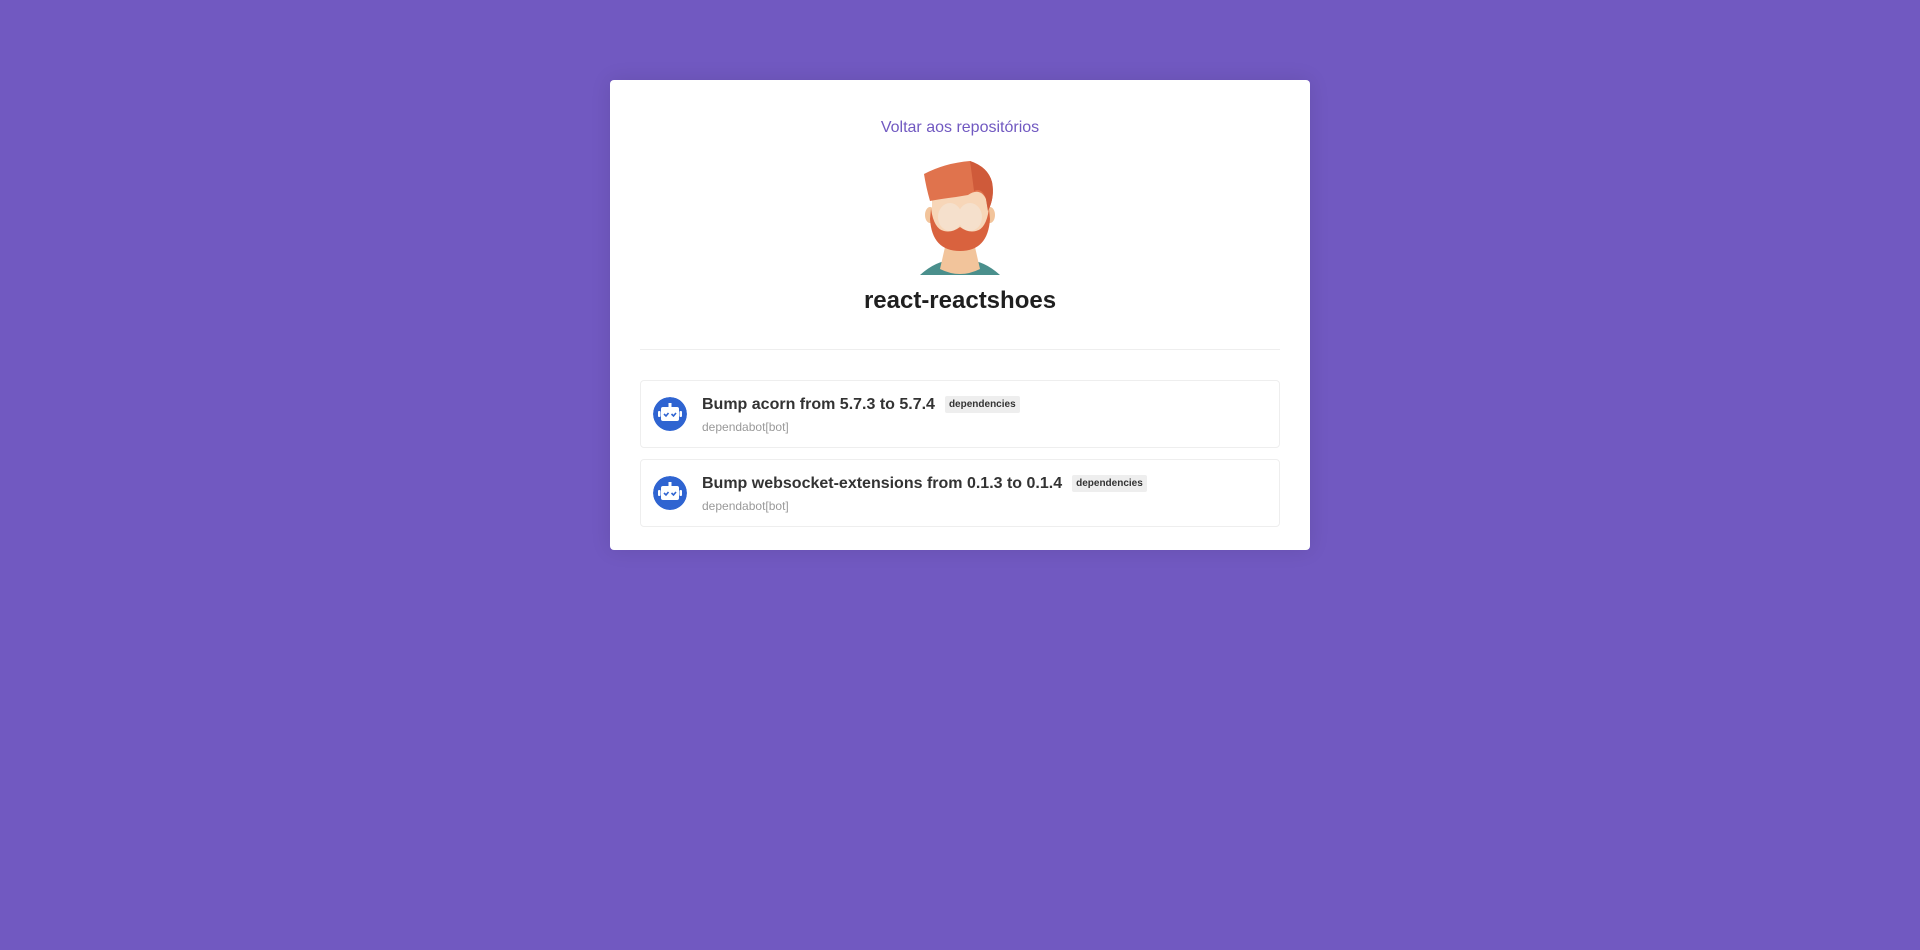  What do you see at coordinates (960, 218) in the screenshot?
I see `owner-avatar` at bounding box center [960, 218].